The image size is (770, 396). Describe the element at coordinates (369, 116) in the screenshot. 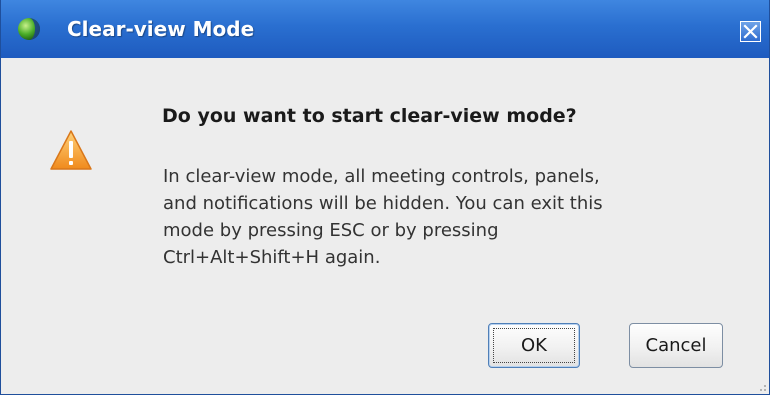

I see `dialog-heading: Do you want to start clear-view mode?` at that location.